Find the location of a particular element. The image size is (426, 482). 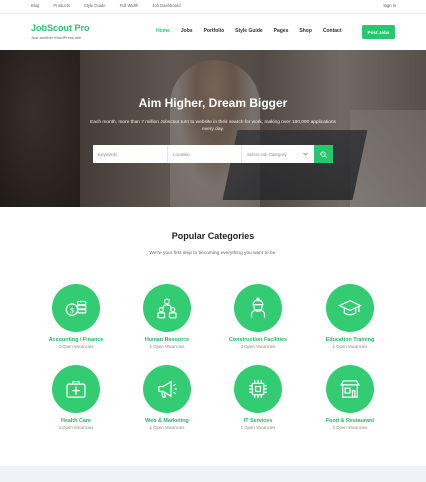

category-icon-circle: $ is located at coordinates (76, 308).